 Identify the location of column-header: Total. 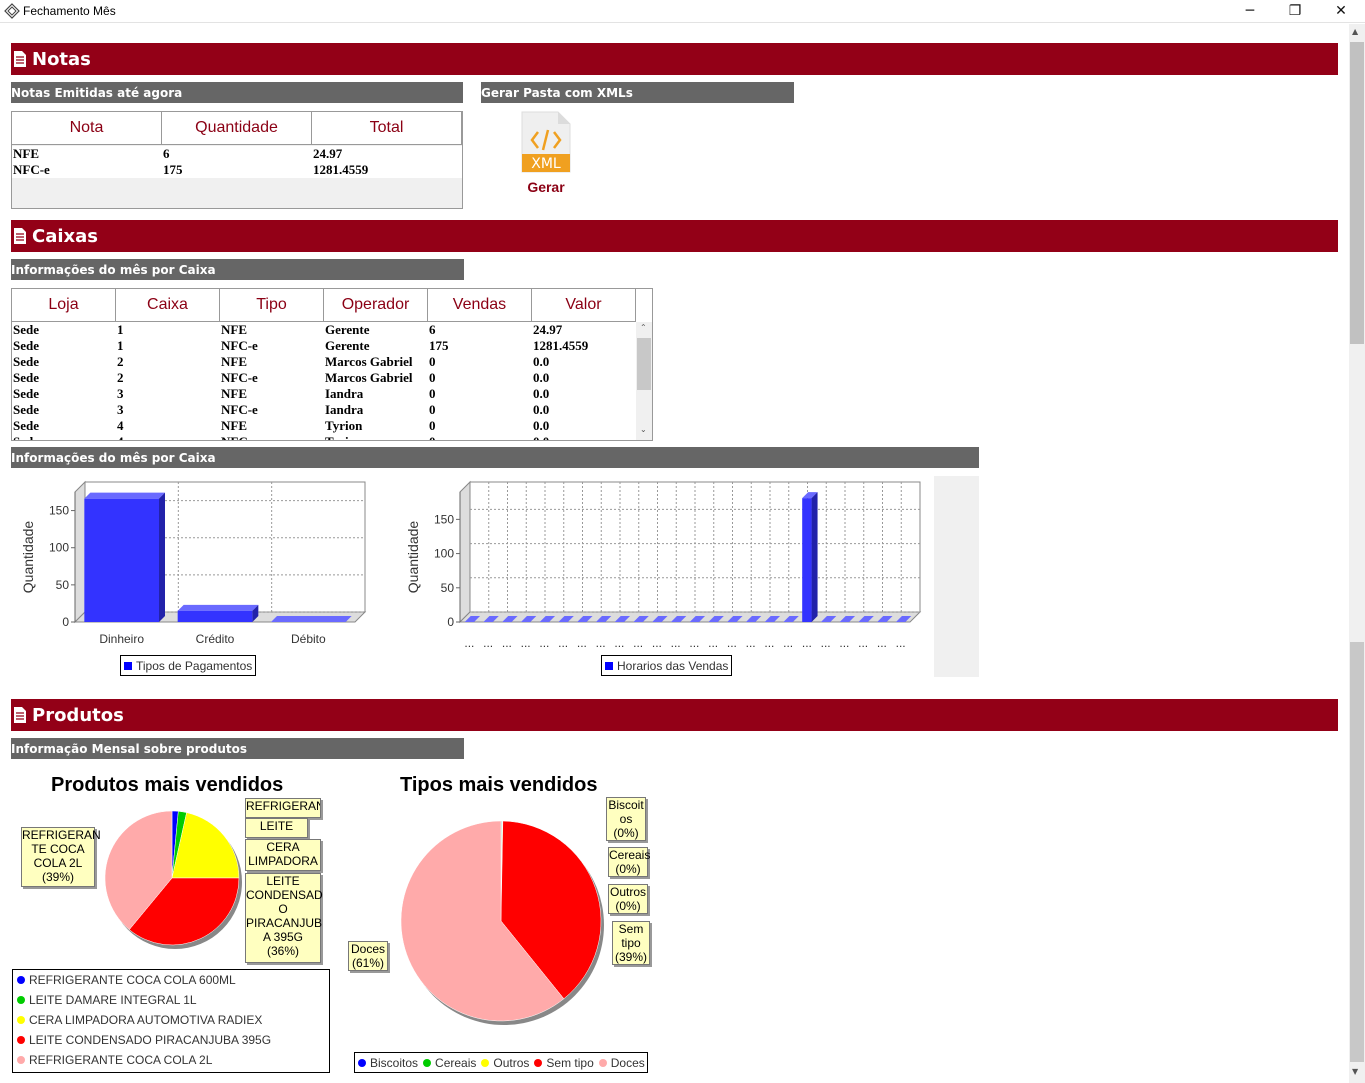
(387, 128).